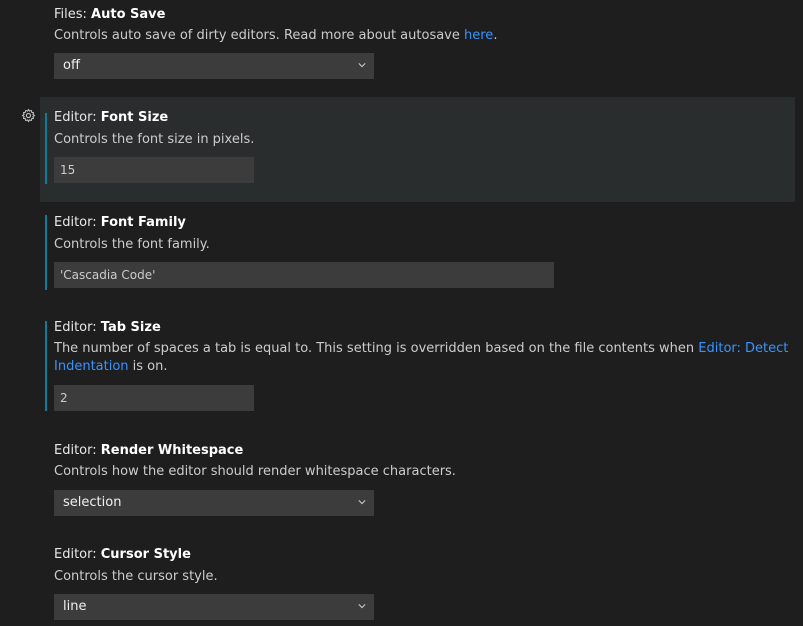 The width and height of the screenshot is (803, 626). What do you see at coordinates (214, 607) in the screenshot?
I see `cursor-style-dropdown: line` at bounding box center [214, 607].